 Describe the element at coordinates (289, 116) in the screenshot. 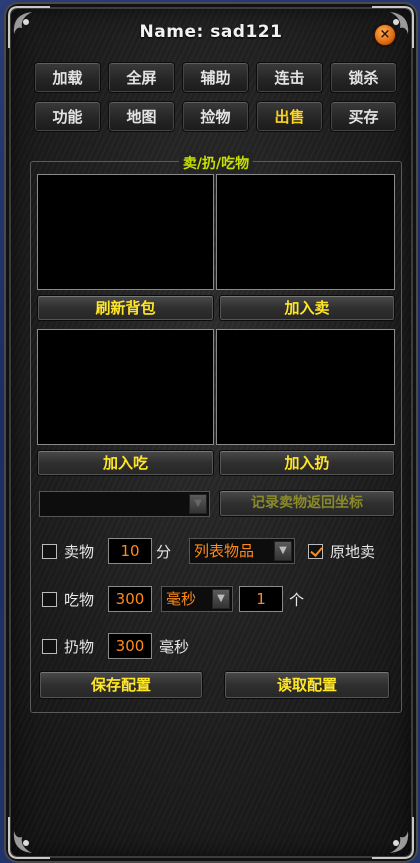

I see `tab-sell: 出售` at that location.